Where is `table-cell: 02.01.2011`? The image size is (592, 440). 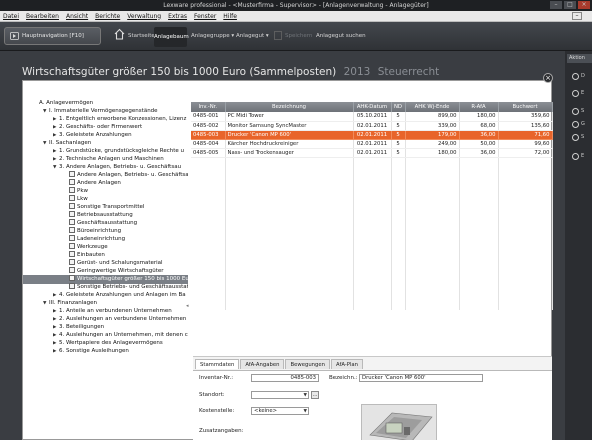 table-cell: 02.01.2011 is located at coordinates (372, 135).